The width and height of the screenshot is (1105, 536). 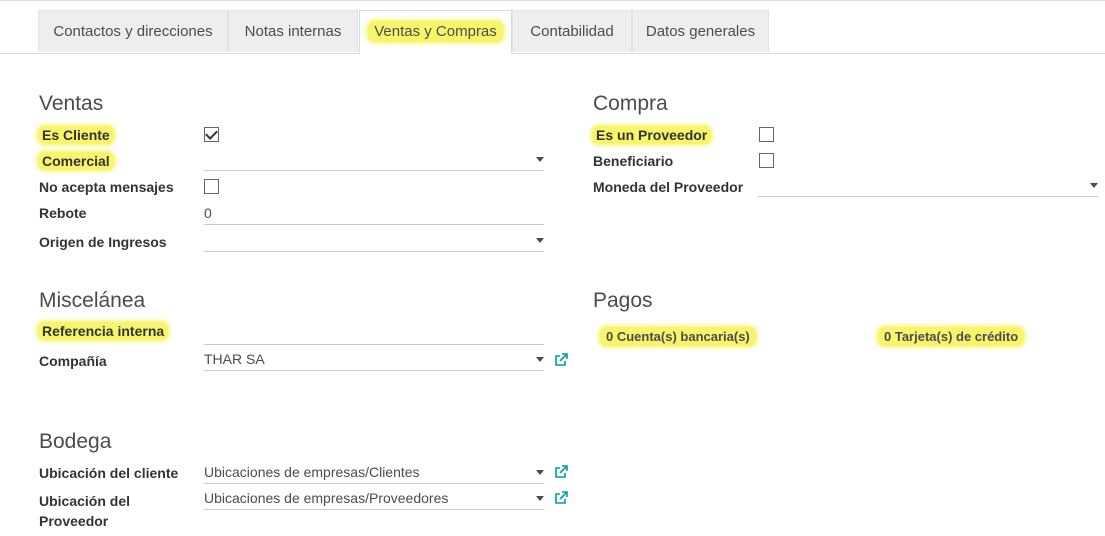 What do you see at coordinates (652, 135) in the screenshot?
I see `label-es-proveedor: Es un Proveedor` at bounding box center [652, 135].